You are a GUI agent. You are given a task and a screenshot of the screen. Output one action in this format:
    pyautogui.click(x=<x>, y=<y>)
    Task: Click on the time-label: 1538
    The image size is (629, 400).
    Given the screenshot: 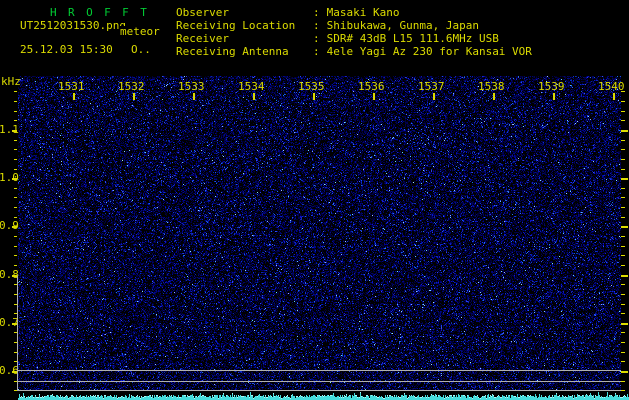 What is the action you would take?
    pyautogui.click(x=491, y=86)
    